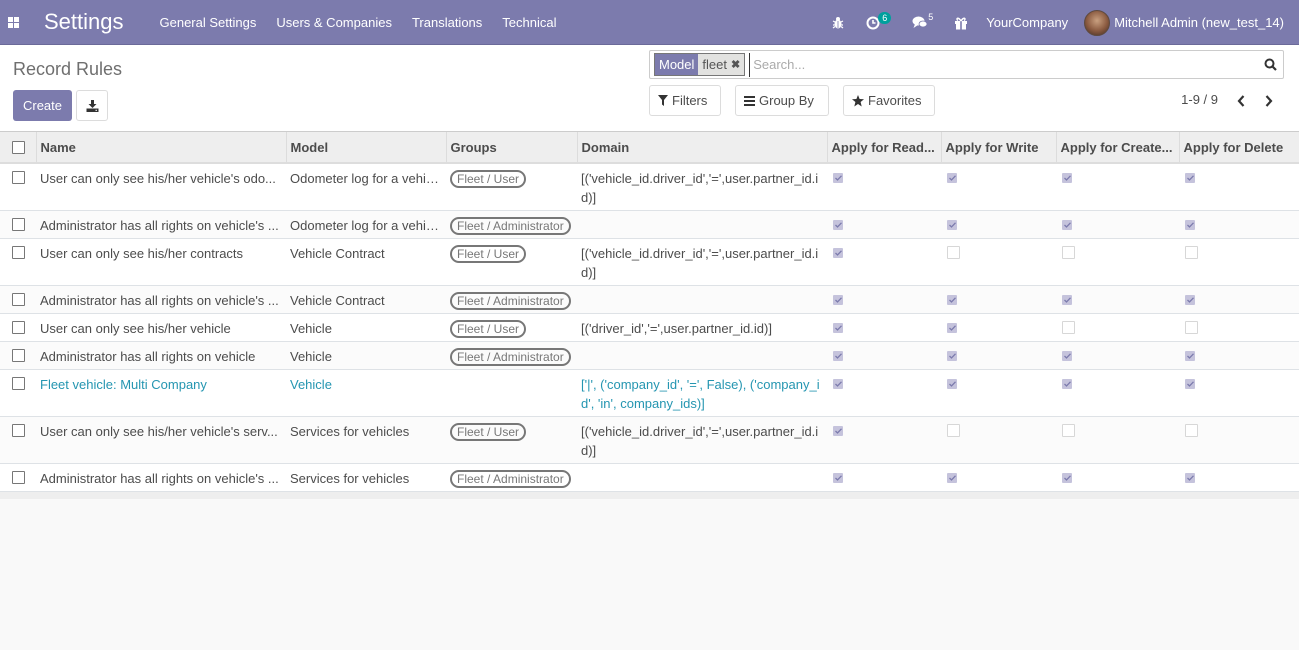 The height and width of the screenshot is (650, 1299). What do you see at coordinates (676, 328) in the screenshot?
I see `rule-domain: [('driver_id','=',user.partner_id.id)]` at bounding box center [676, 328].